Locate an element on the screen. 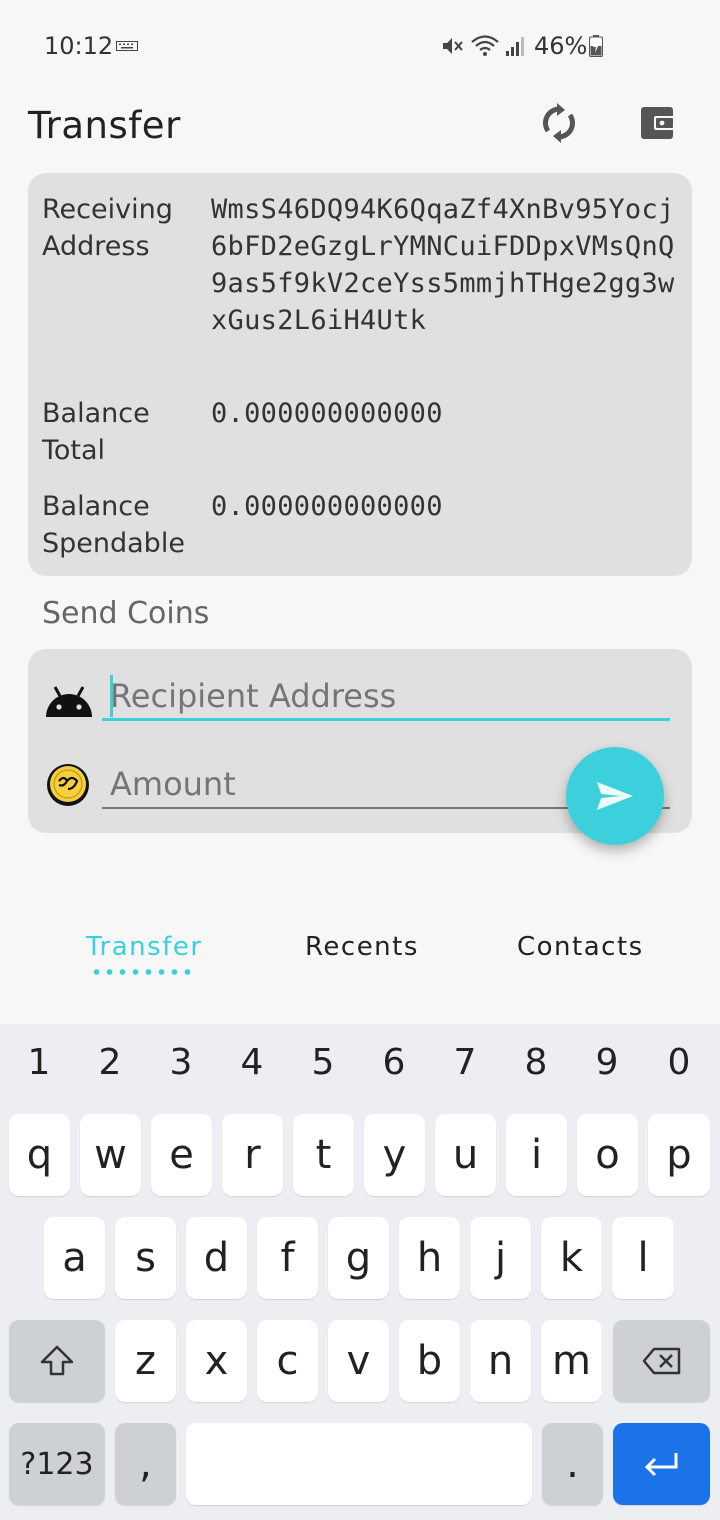 The image size is (720, 1520). balance-spendable-label: Balance Spendable is located at coordinates (113, 525).